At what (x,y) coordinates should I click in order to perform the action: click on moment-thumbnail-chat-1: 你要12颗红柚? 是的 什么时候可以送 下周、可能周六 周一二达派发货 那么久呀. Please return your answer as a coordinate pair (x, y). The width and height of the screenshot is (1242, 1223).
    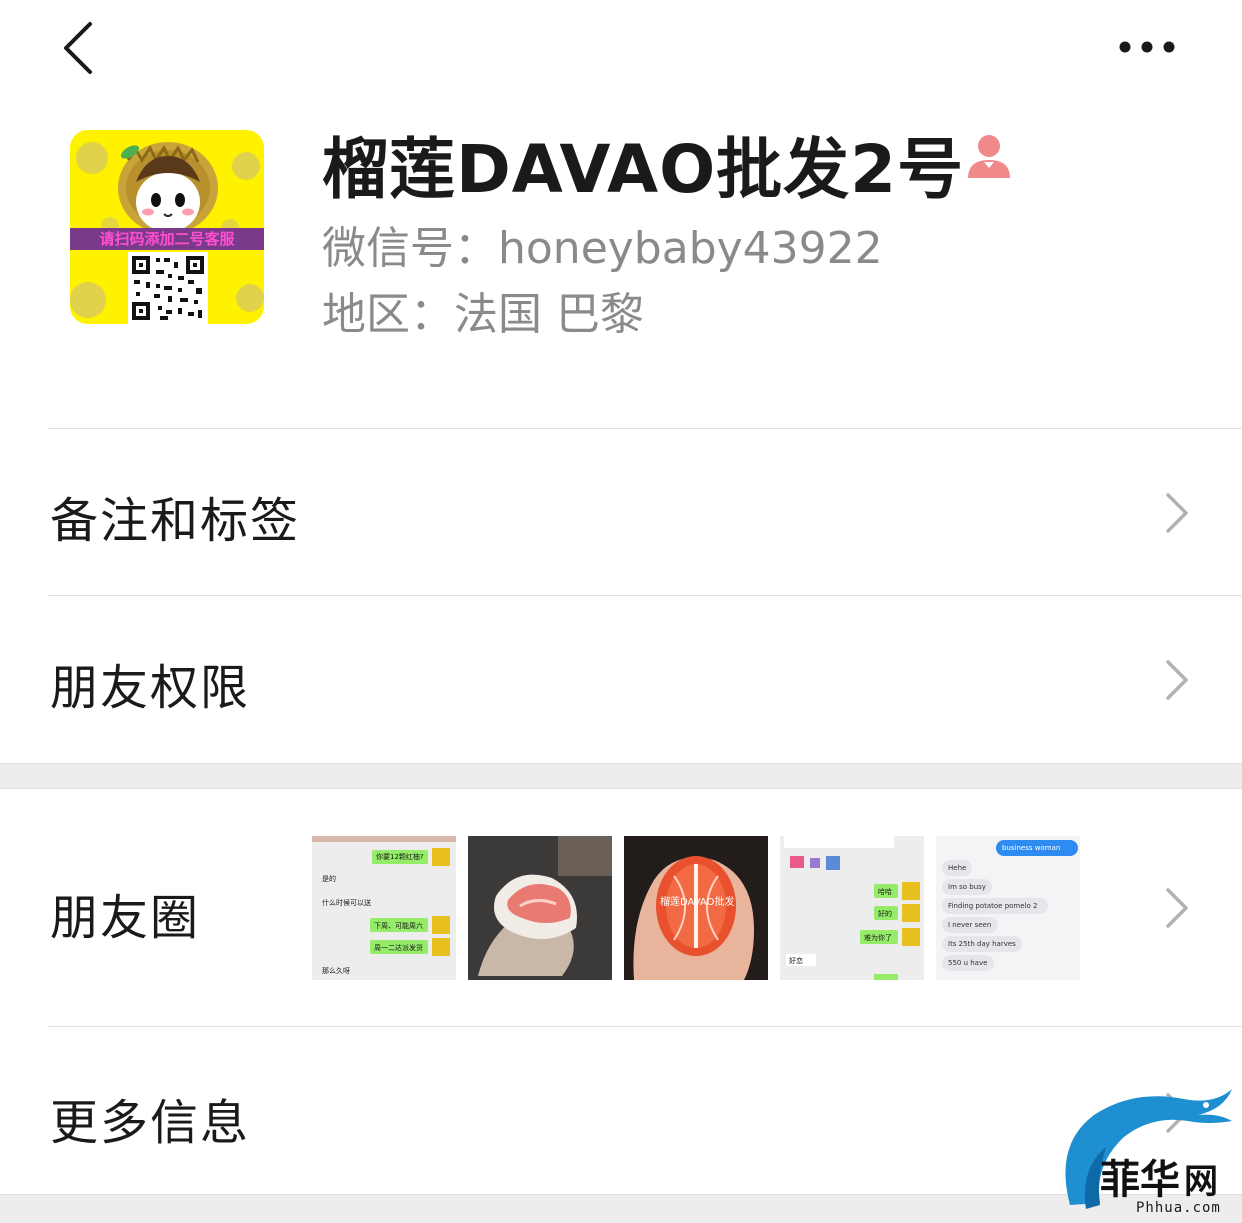
    Looking at the image, I should click on (384, 908).